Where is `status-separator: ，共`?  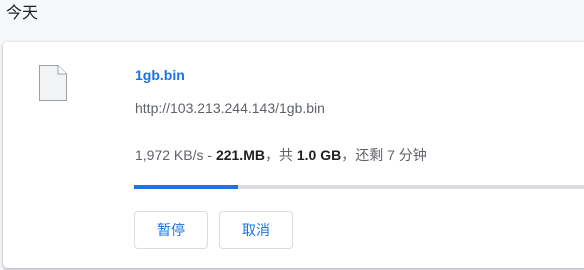
status-separator: ，共 is located at coordinates (280, 155).